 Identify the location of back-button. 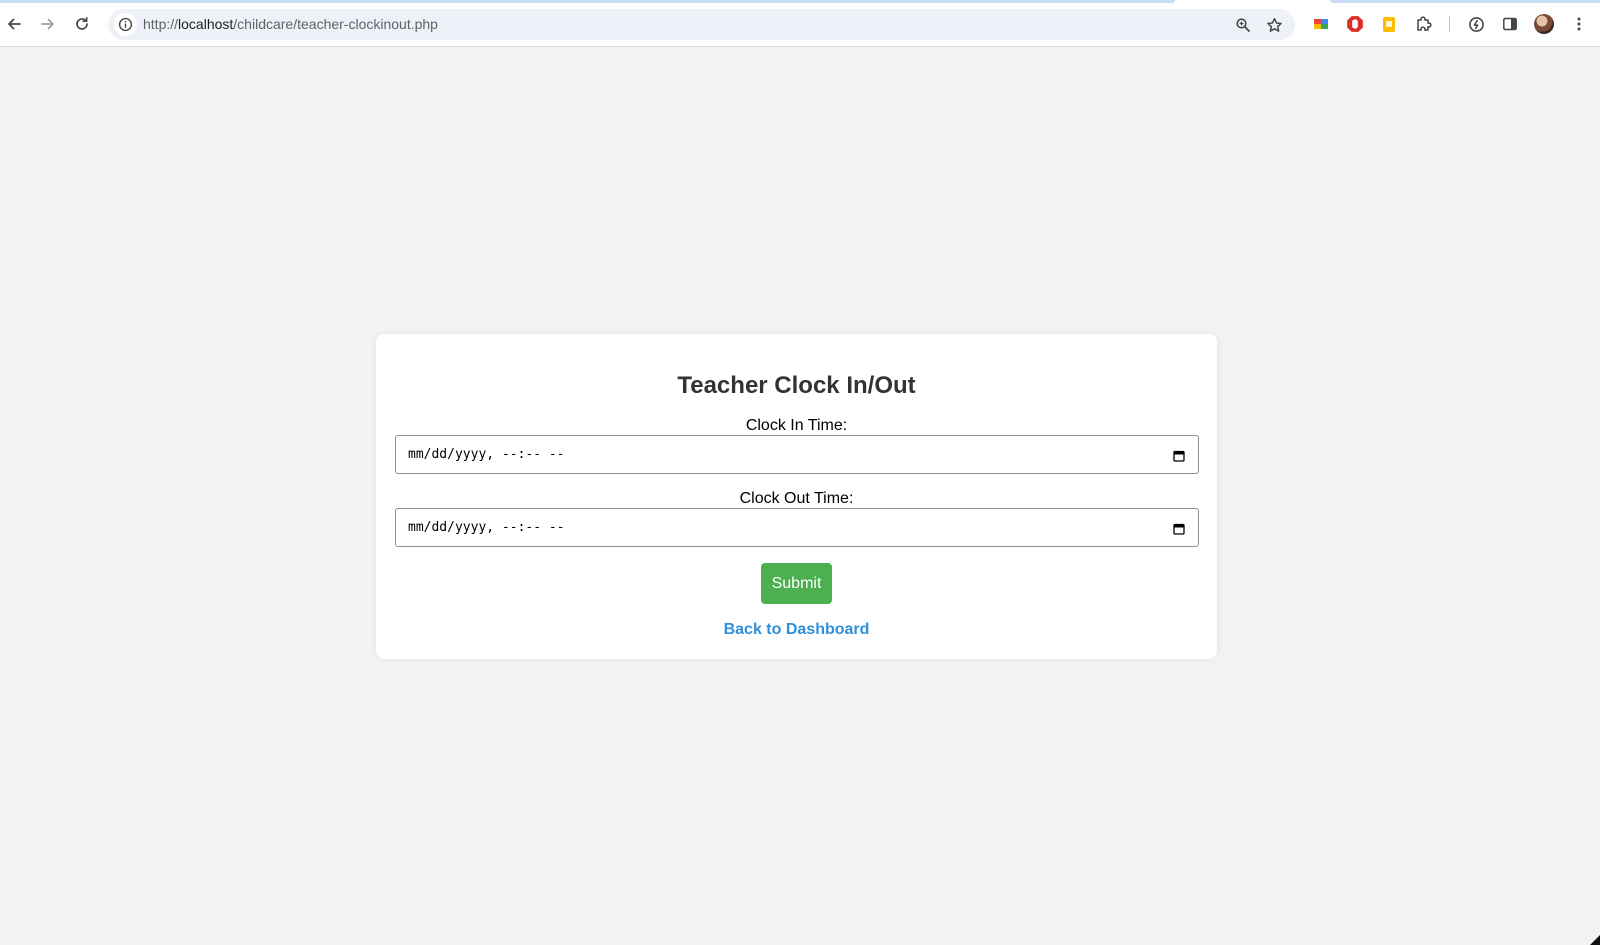
(14, 24).